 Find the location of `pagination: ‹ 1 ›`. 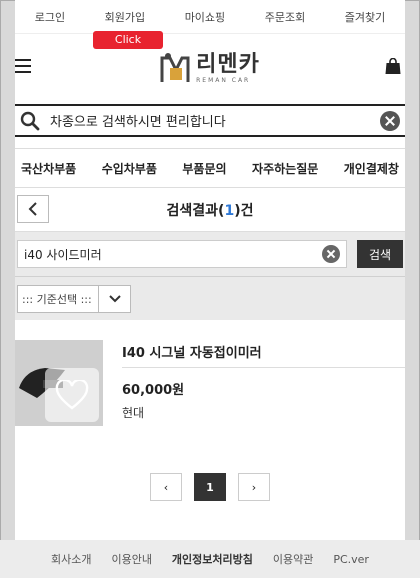

pagination: ‹ 1 › is located at coordinates (210, 487).